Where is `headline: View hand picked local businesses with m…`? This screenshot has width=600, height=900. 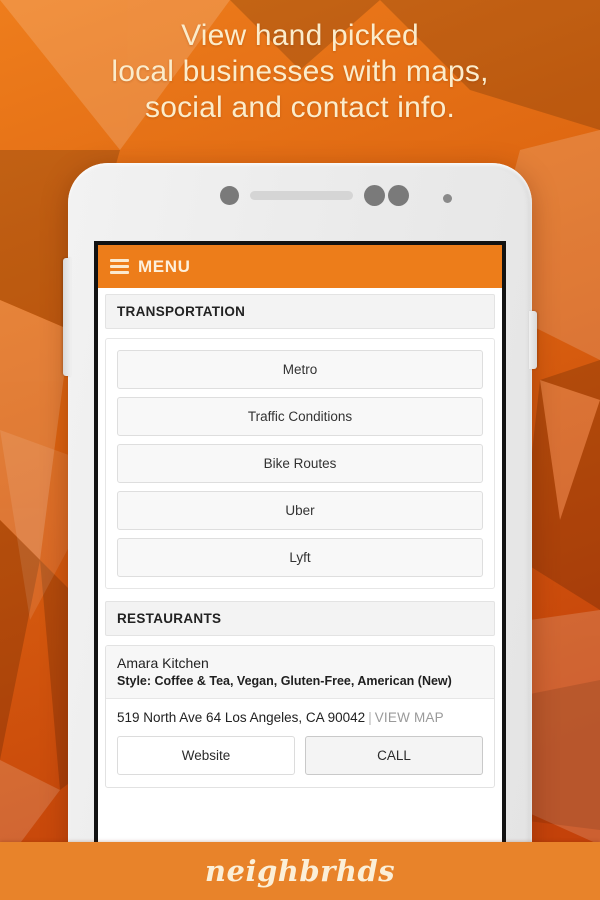 headline: View hand picked local businesses with m… is located at coordinates (300, 72).